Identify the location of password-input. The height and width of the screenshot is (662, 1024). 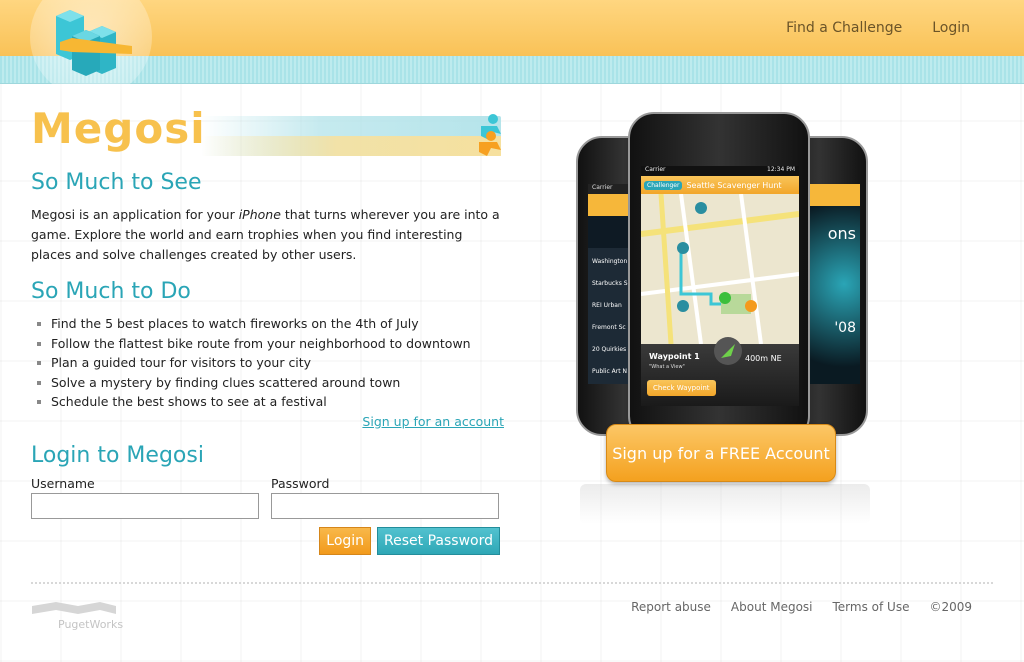
(385, 505).